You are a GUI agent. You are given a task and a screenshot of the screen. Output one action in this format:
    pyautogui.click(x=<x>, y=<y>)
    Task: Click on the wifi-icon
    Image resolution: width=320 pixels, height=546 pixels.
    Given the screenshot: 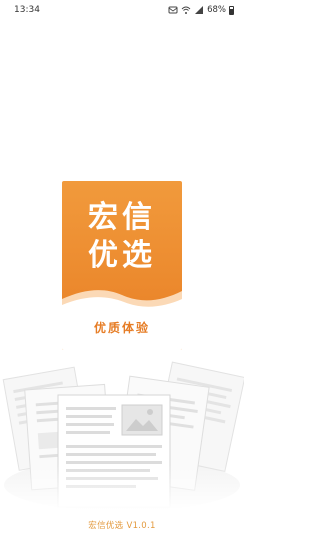 What is the action you would take?
    pyautogui.click(x=186, y=10)
    